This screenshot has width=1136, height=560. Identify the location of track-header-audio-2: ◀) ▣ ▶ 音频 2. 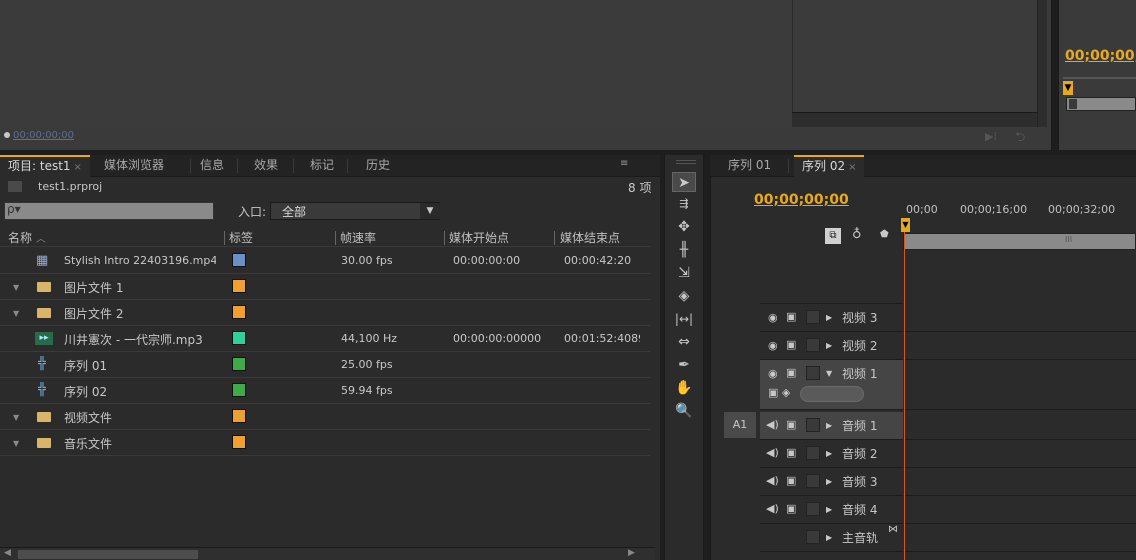
(831, 454).